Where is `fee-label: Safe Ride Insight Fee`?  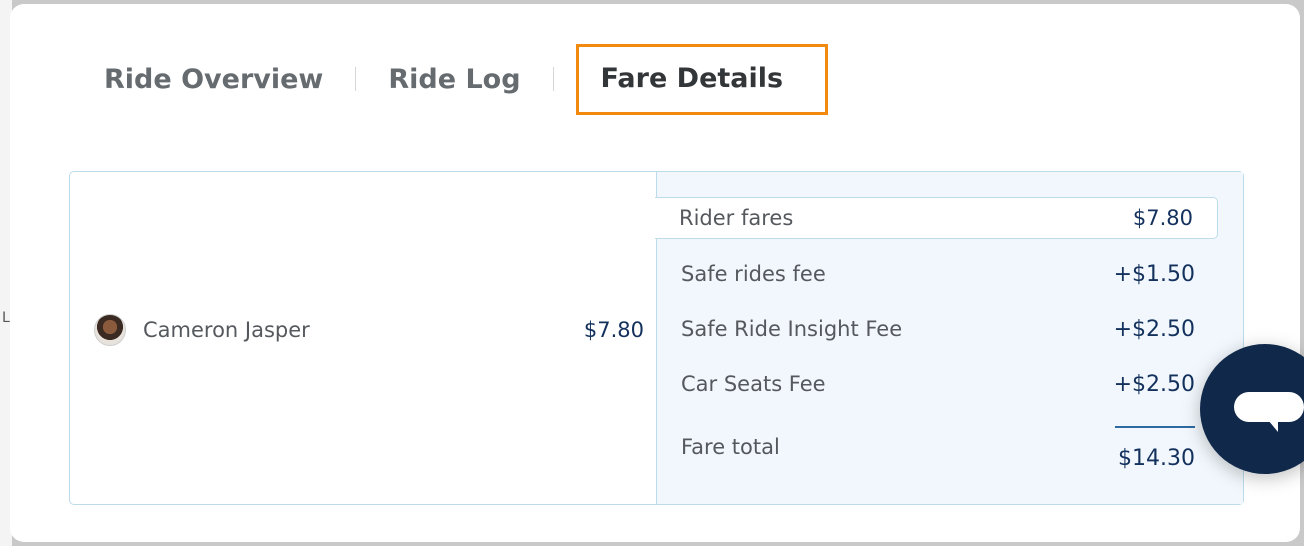 fee-label: Safe Ride Insight Fee is located at coordinates (792, 329).